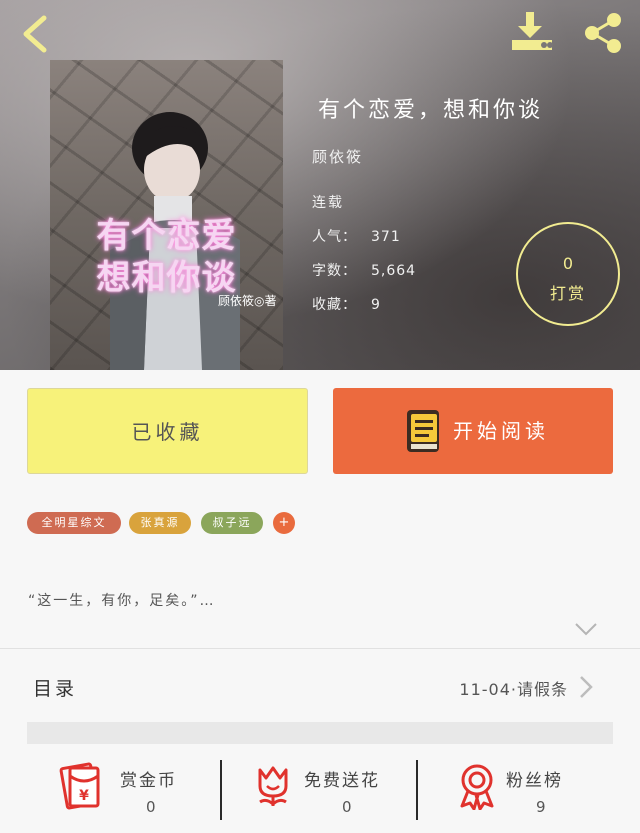  Describe the element at coordinates (568, 263) in the screenshot. I see `tip-count: 0` at that location.